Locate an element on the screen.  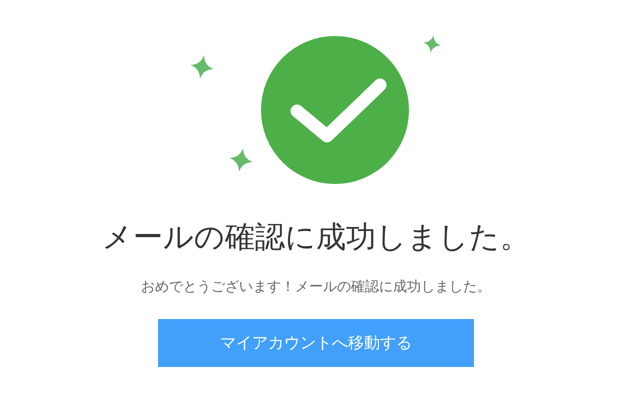
my-account-button: マイアカウントへ移動する is located at coordinates (316, 343).